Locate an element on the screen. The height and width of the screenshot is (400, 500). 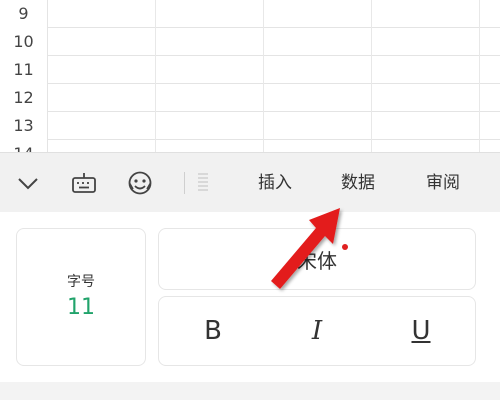
font-name-card: 宋体 is located at coordinates (317, 259).